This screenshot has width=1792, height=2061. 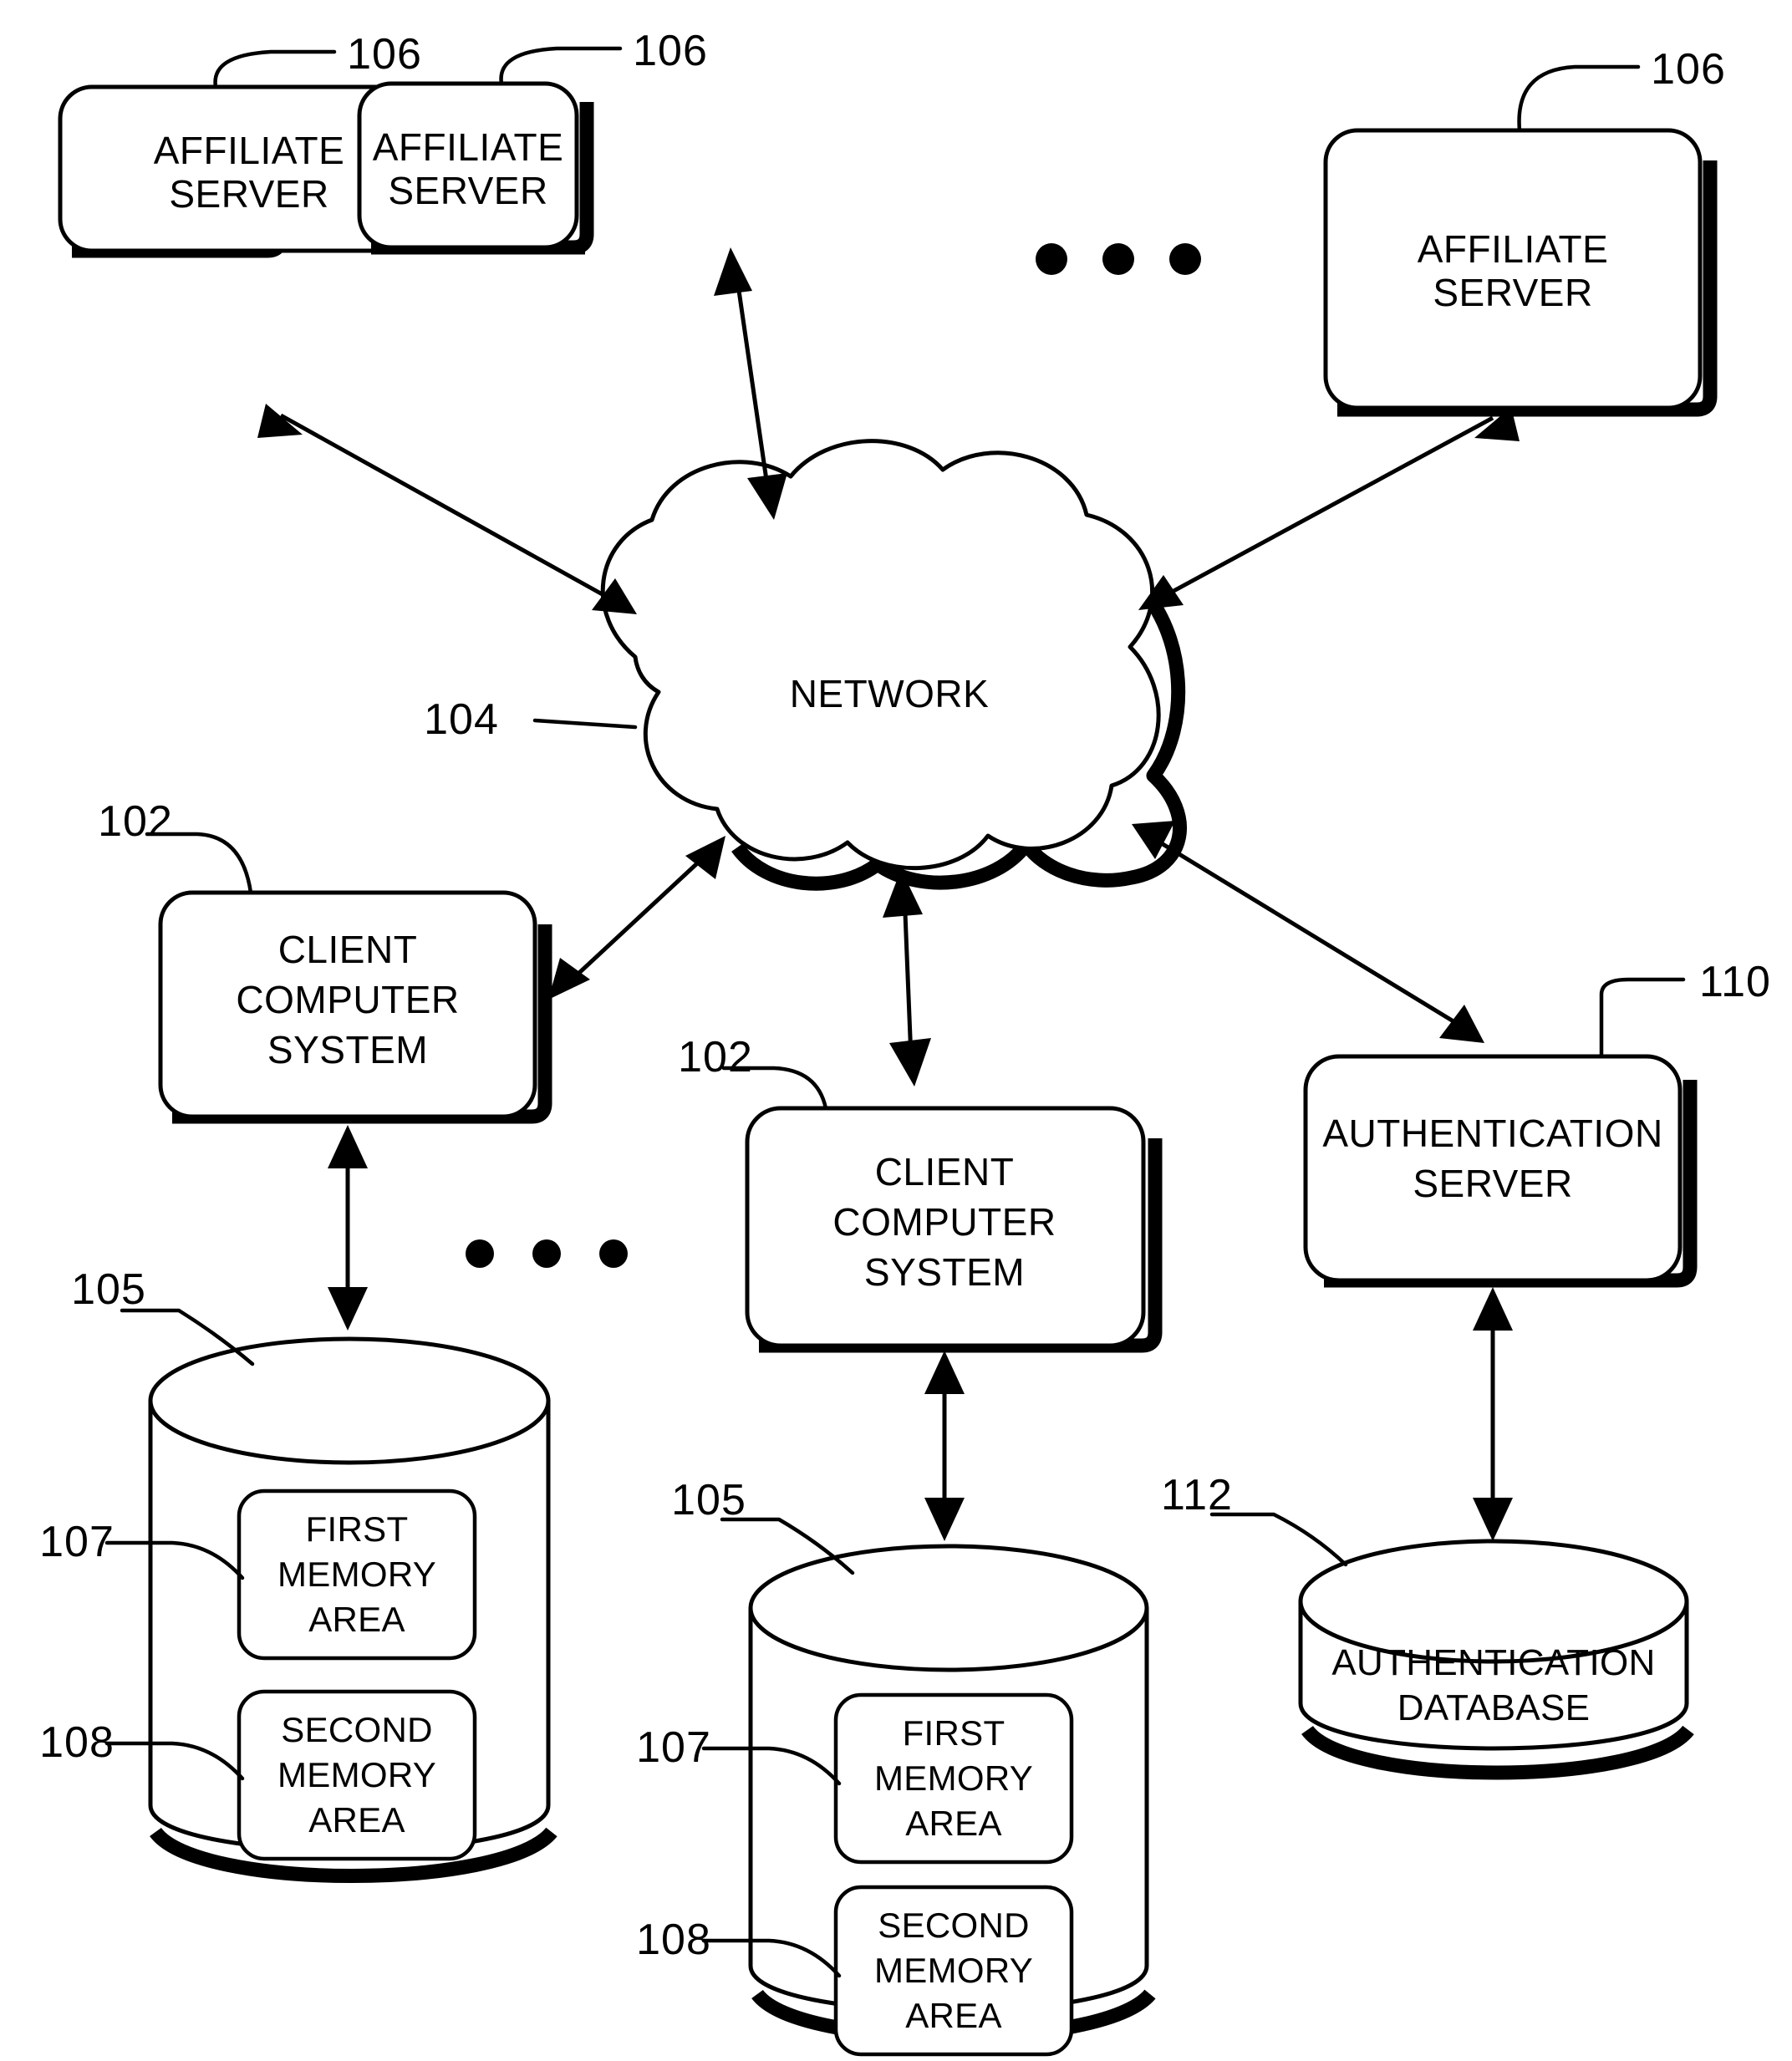 What do you see at coordinates (1688, 69) in the screenshot?
I see `affiliate-server-3-ref: 106` at bounding box center [1688, 69].